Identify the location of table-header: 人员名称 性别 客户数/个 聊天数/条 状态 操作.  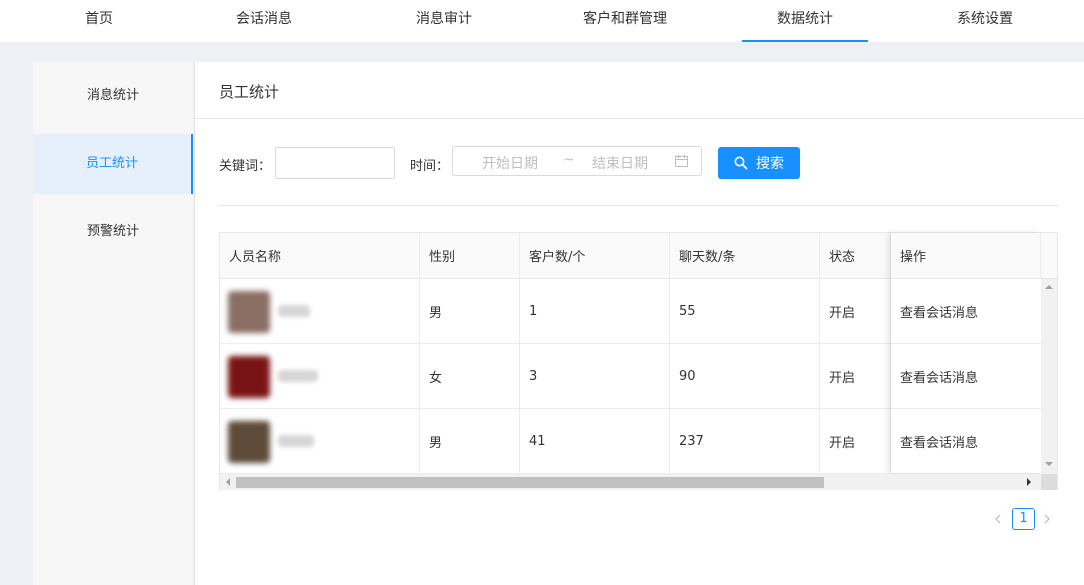
(638, 256).